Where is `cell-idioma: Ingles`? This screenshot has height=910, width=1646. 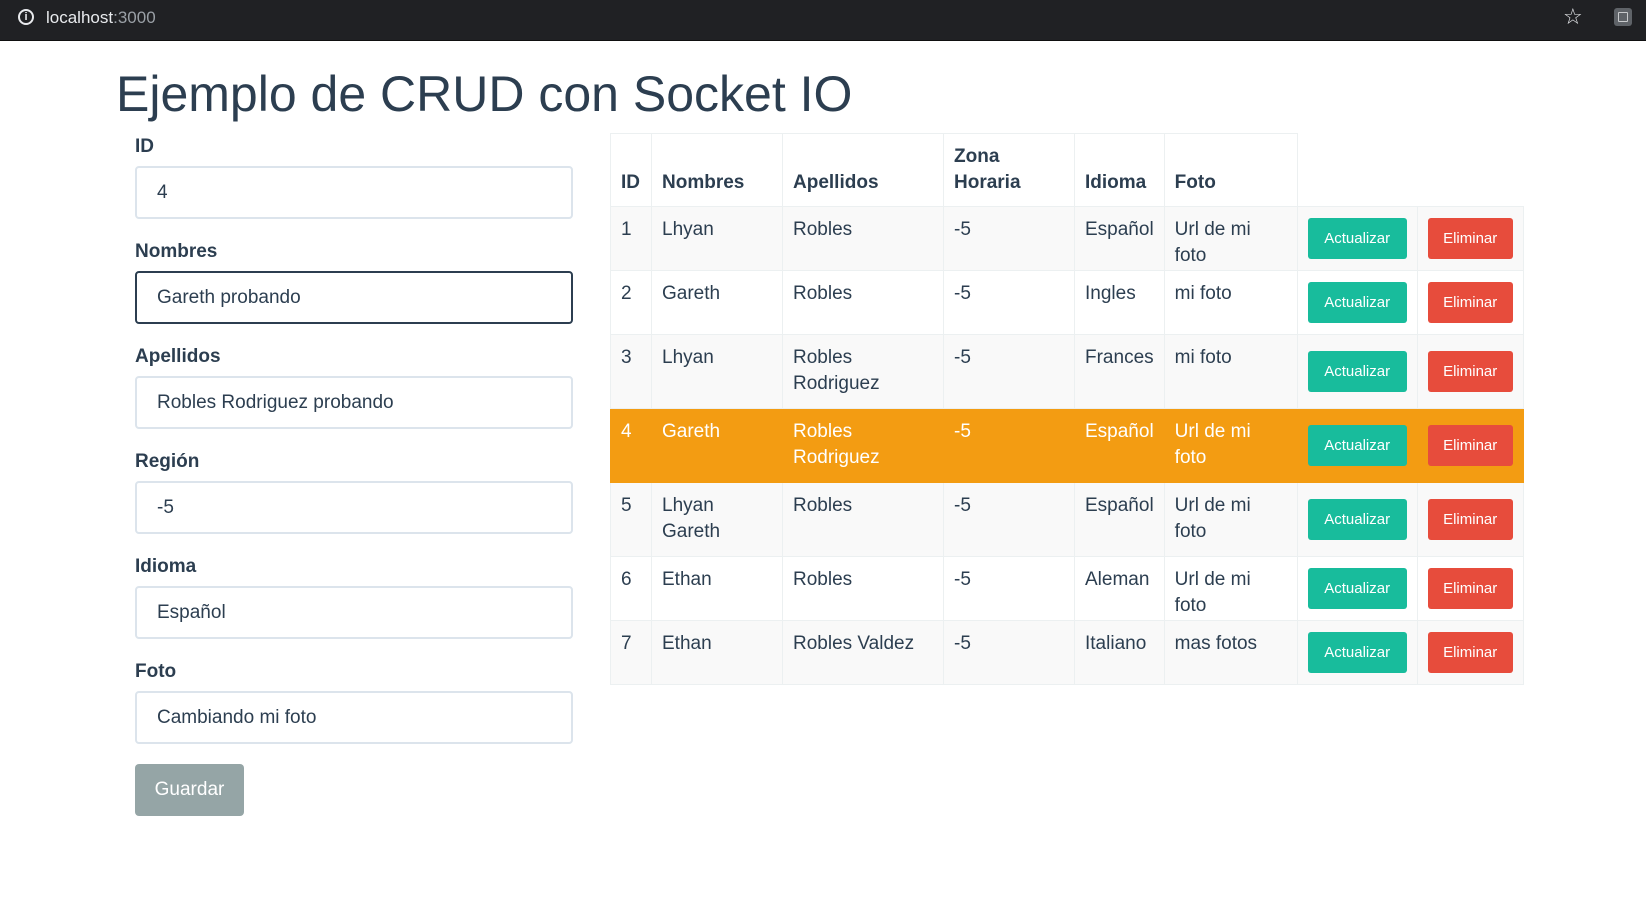
cell-idioma: Ingles is located at coordinates (1119, 302).